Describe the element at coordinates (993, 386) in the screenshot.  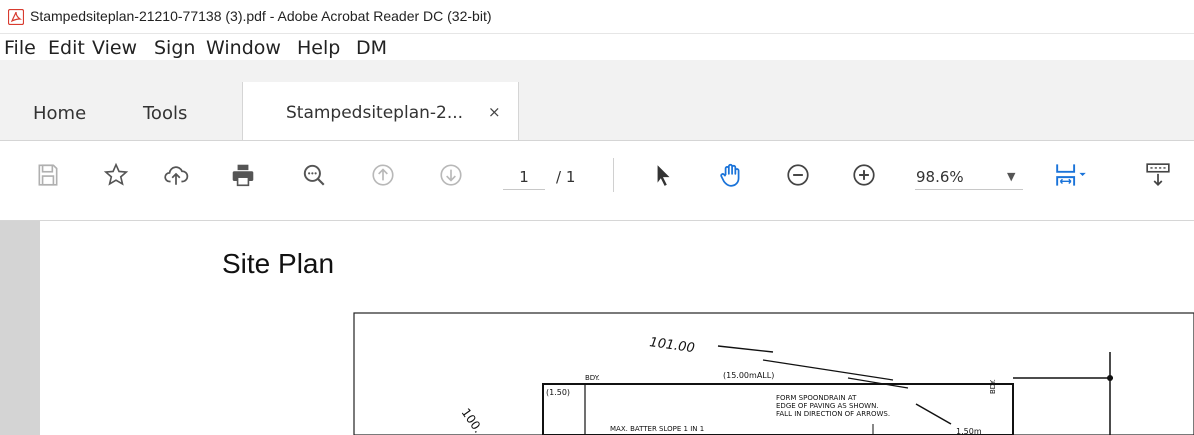
I see `boundary-label-right: BDY.` at that location.